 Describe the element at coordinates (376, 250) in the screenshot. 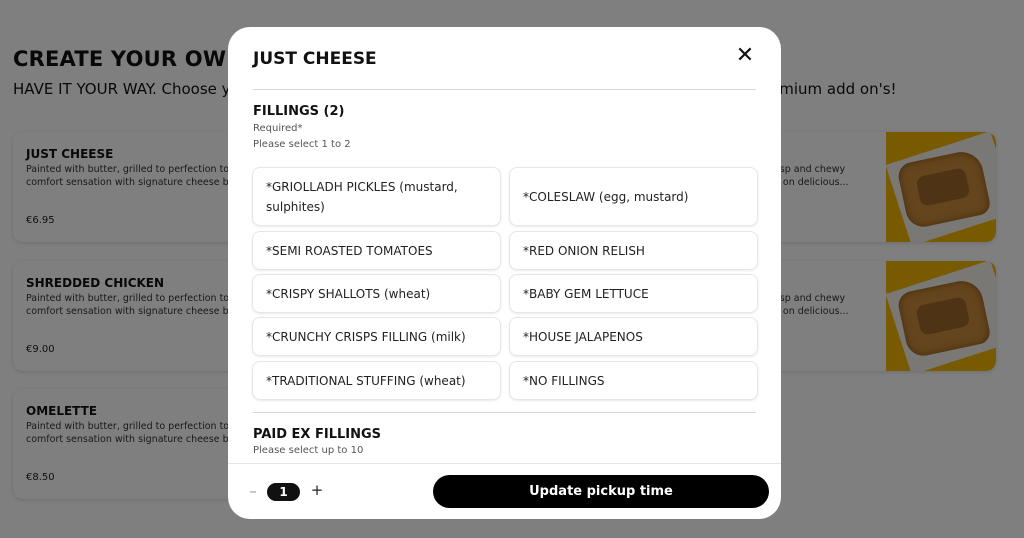

I see `filling-option: *SEMI ROASTED TOMATOES` at that location.